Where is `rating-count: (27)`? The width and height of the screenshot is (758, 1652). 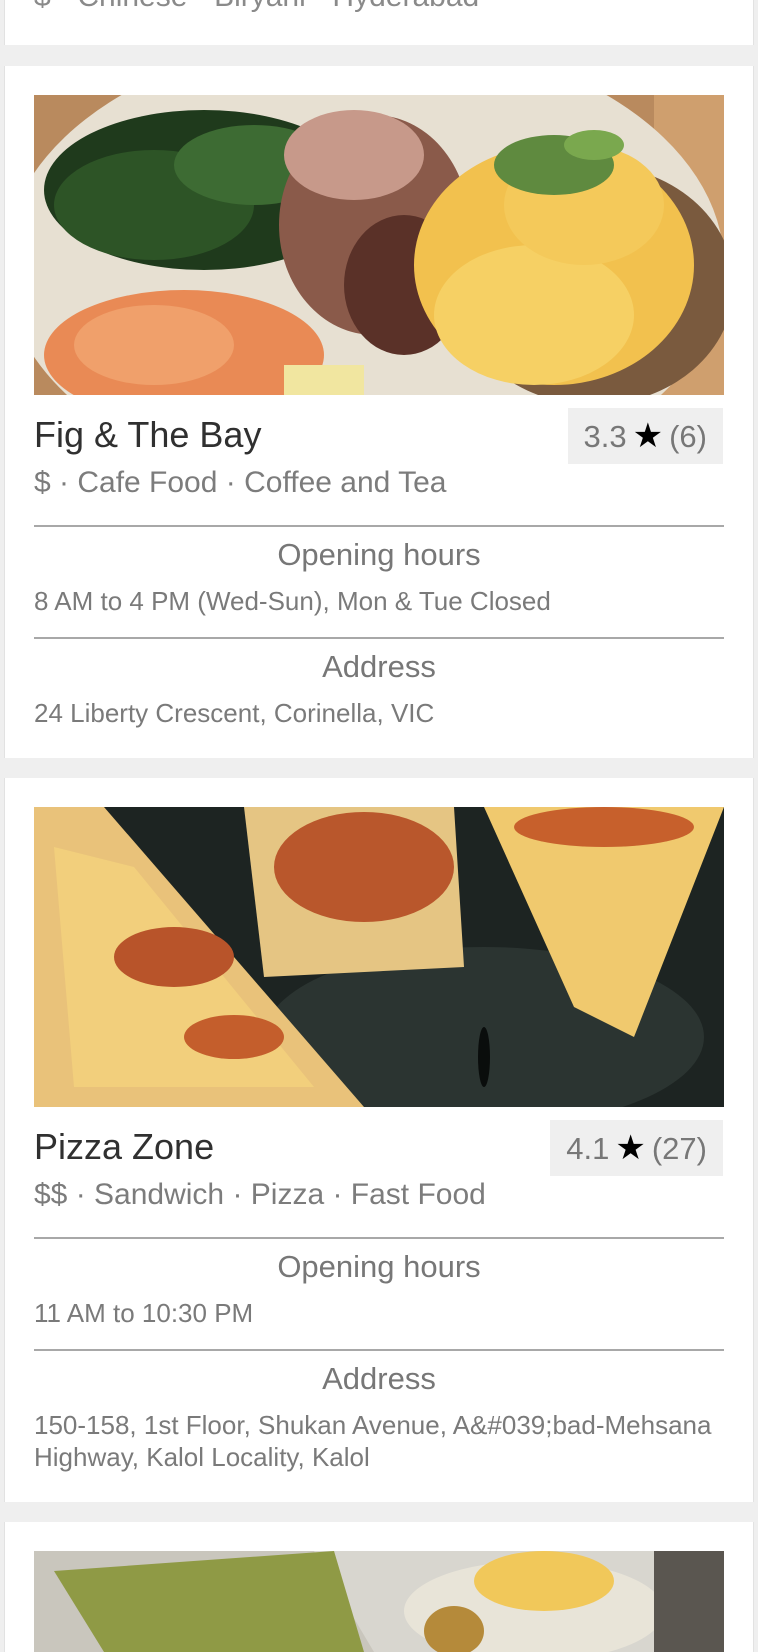 rating-count: (27) is located at coordinates (679, 1148).